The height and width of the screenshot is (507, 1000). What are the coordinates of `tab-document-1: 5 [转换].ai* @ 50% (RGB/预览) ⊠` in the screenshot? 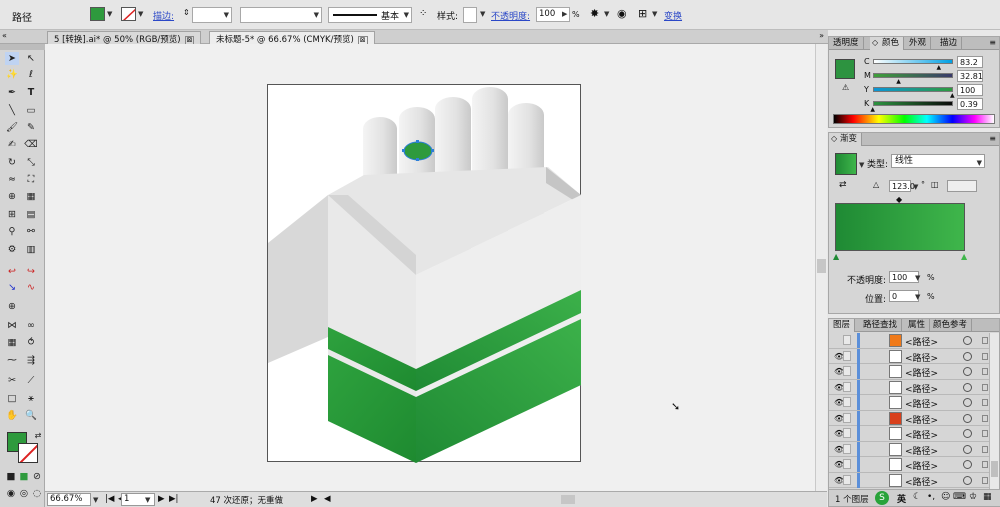 It's located at (124, 38).